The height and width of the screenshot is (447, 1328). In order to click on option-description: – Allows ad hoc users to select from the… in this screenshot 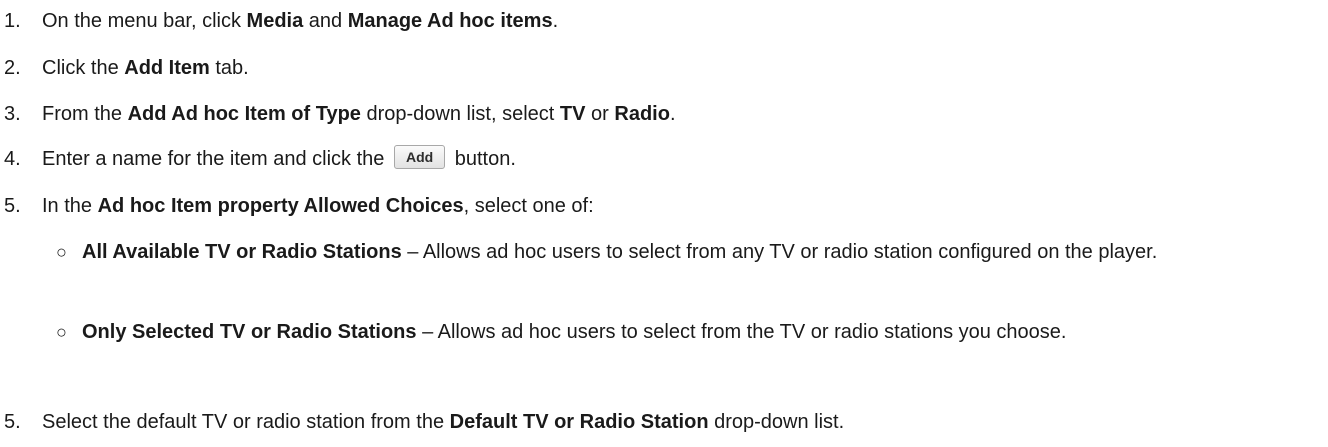, I will do `click(741, 332)`.